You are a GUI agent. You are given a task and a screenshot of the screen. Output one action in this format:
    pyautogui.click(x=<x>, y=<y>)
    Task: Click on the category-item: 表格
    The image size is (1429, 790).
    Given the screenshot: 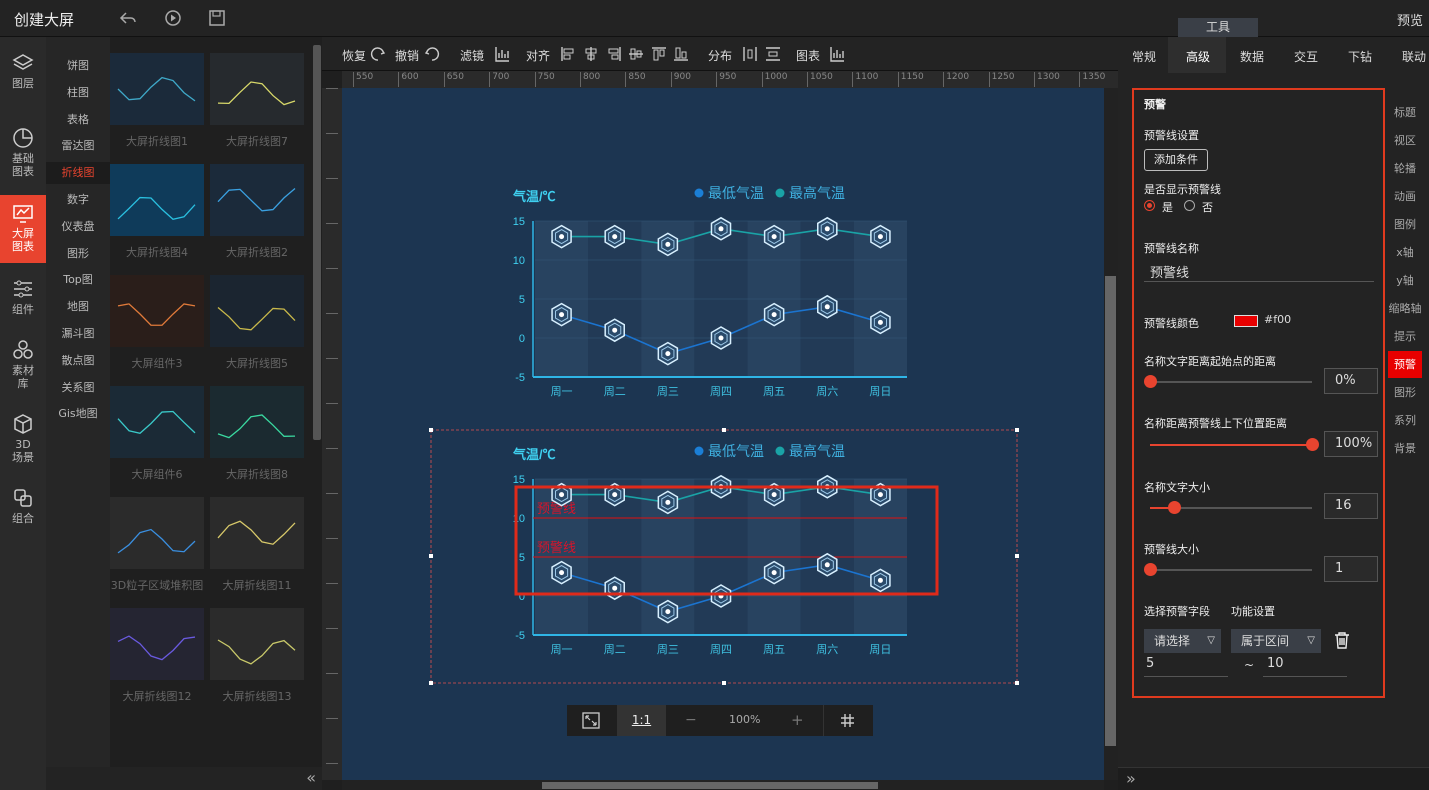 What is the action you would take?
    pyautogui.click(x=78, y=120)
    